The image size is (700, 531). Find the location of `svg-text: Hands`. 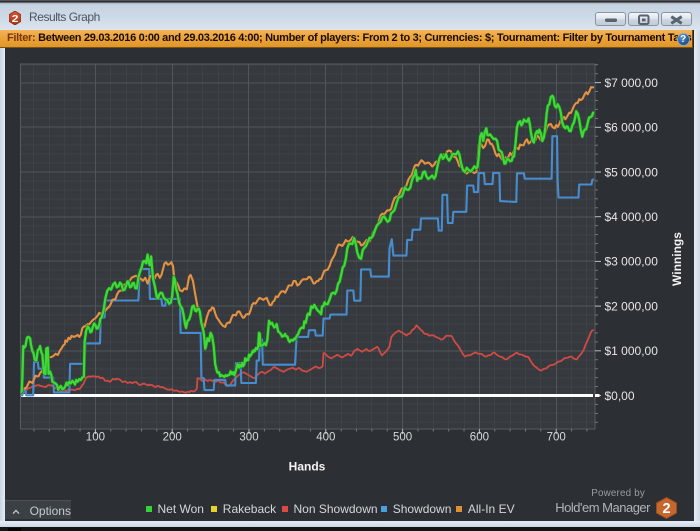

svg-text: Hands is located at coordinates (307, 466).